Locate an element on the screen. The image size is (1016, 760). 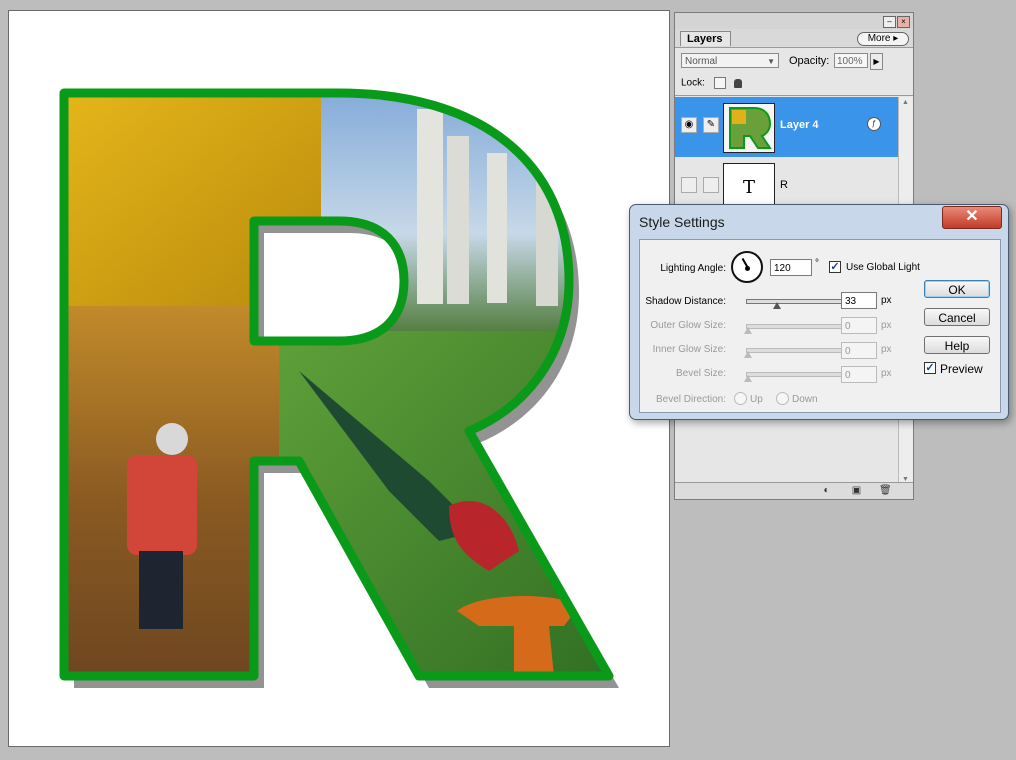
visibility-eye-icon is located at coordinates (689, 185).